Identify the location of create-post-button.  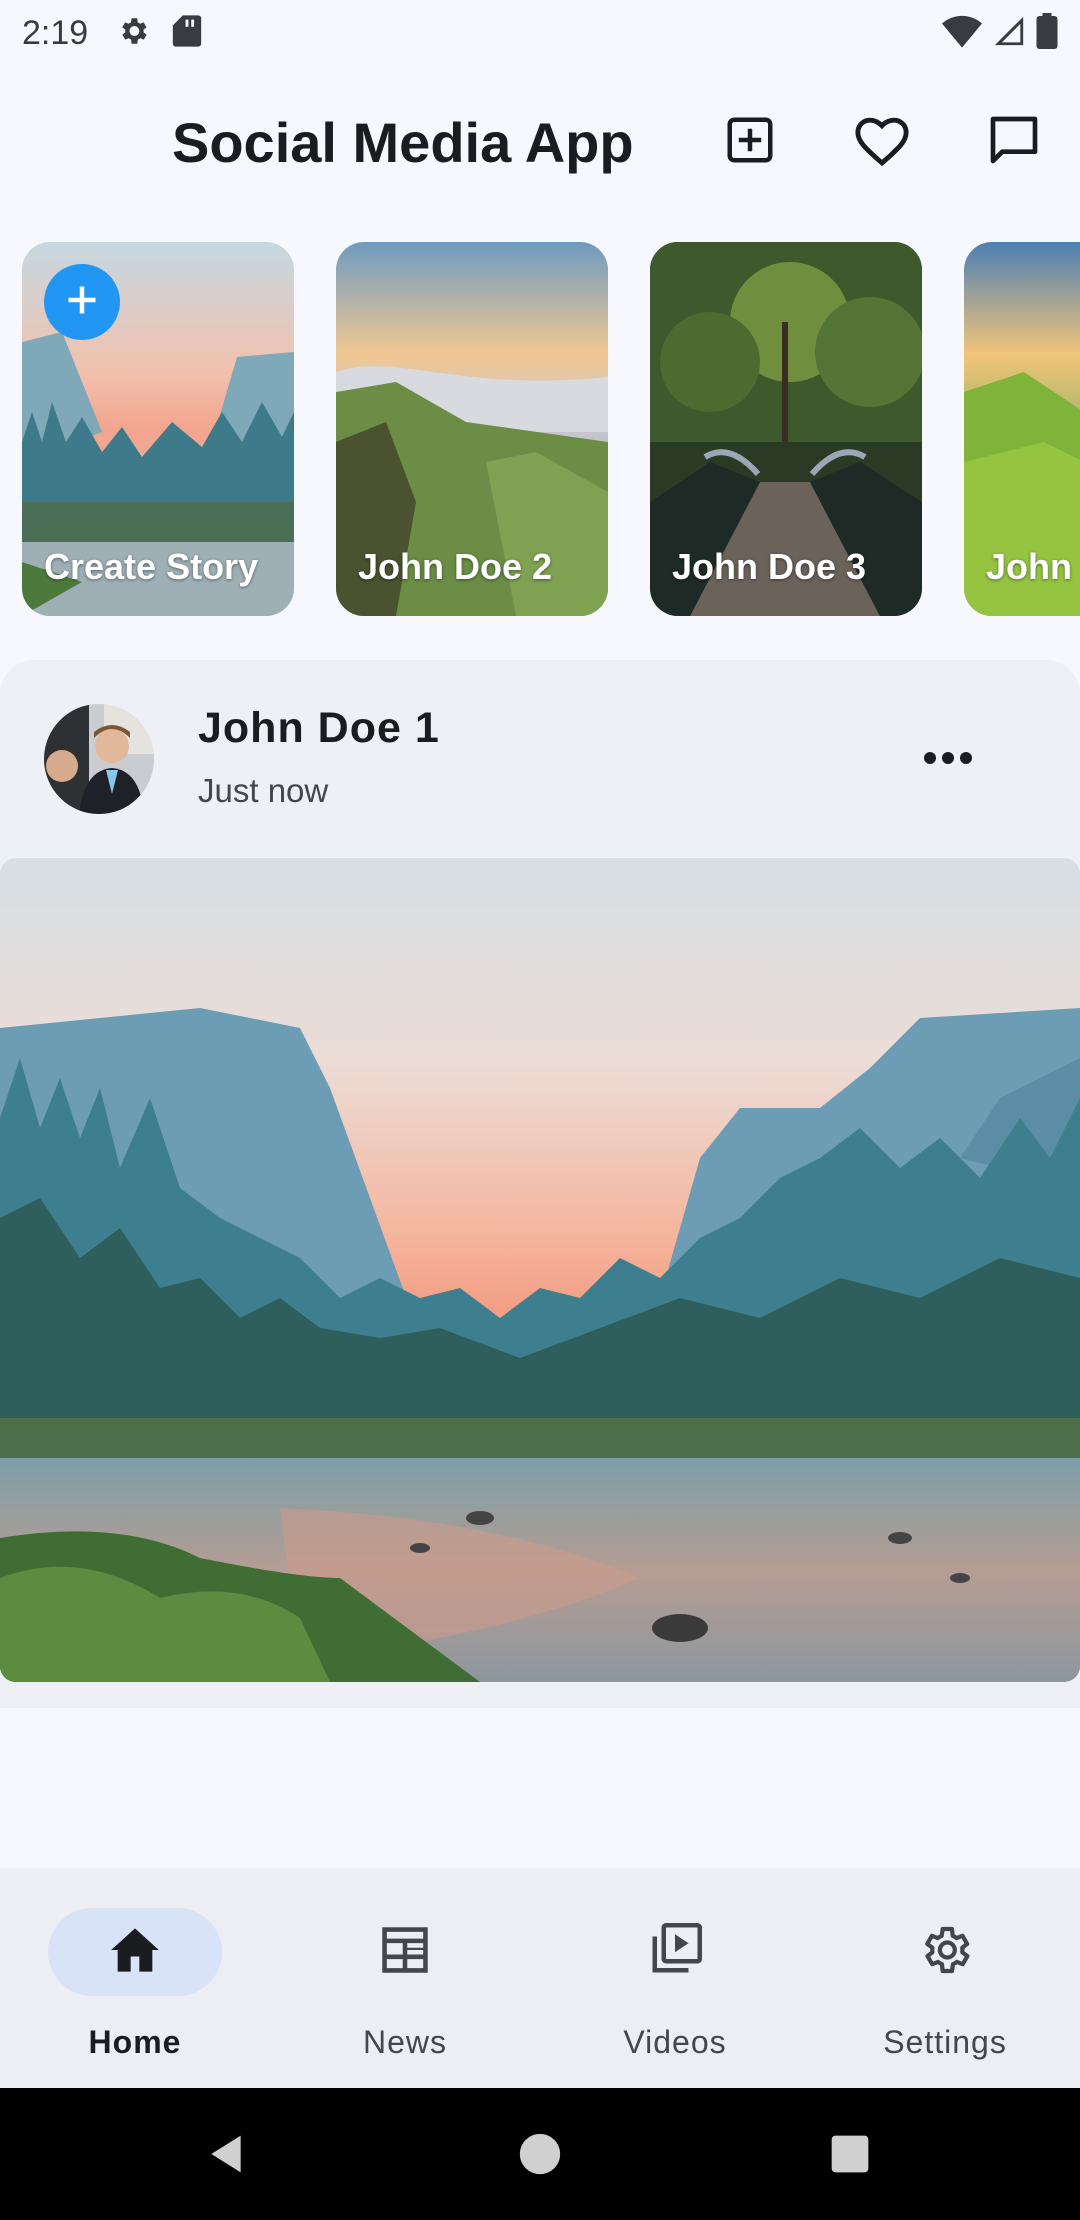
(750, 142).